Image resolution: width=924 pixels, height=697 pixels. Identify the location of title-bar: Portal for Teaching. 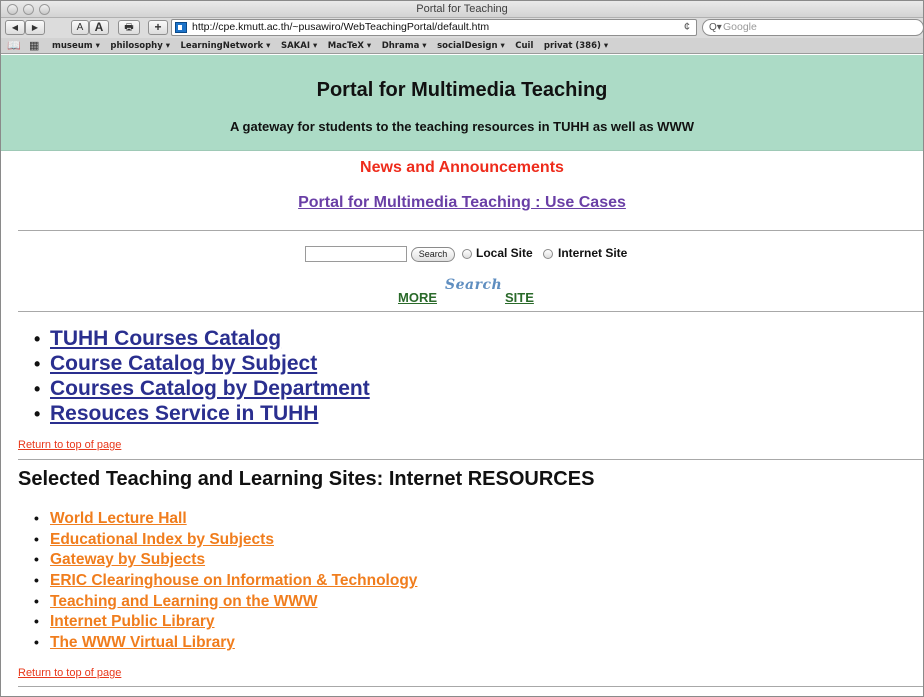
(462, 9).